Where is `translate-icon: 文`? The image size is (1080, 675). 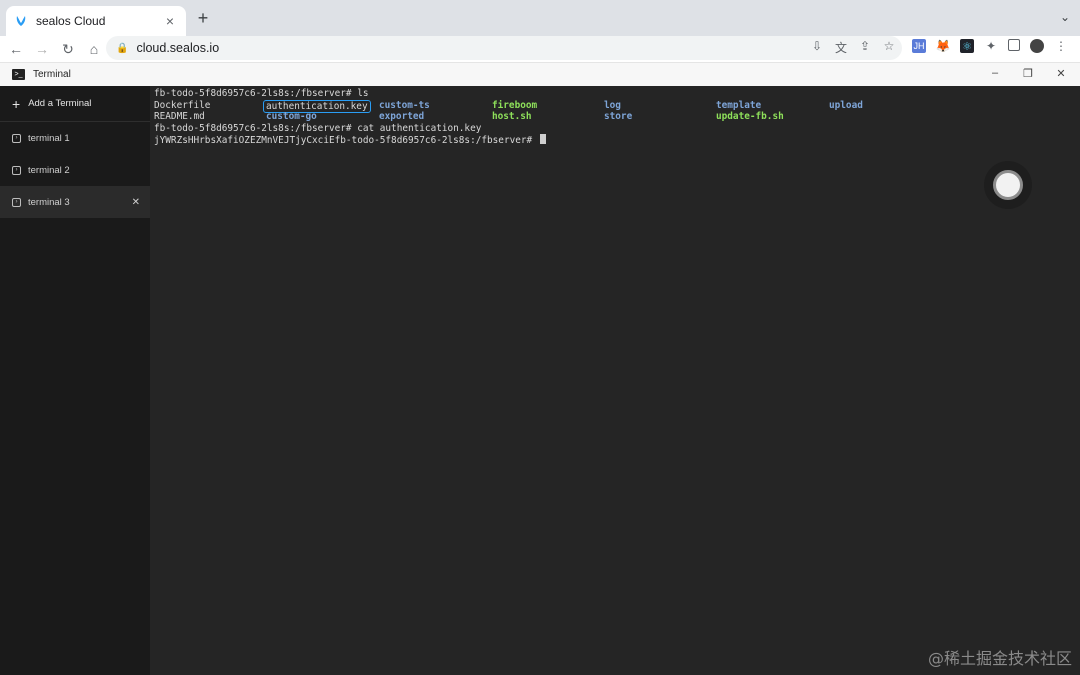 translate-icon: 文 is located at coordinates (841, 47).